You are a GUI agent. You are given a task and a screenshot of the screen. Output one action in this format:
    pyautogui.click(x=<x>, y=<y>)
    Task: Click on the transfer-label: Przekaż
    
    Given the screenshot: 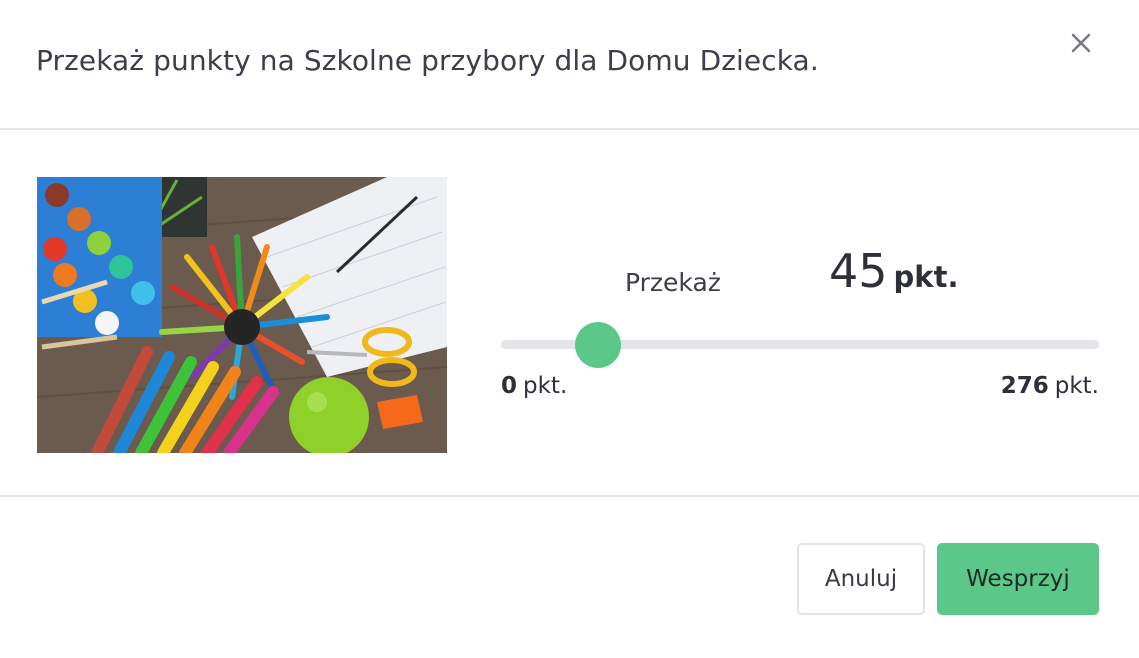 What is the action you would take?
    pyautogui.click(x=673, y=282)
    